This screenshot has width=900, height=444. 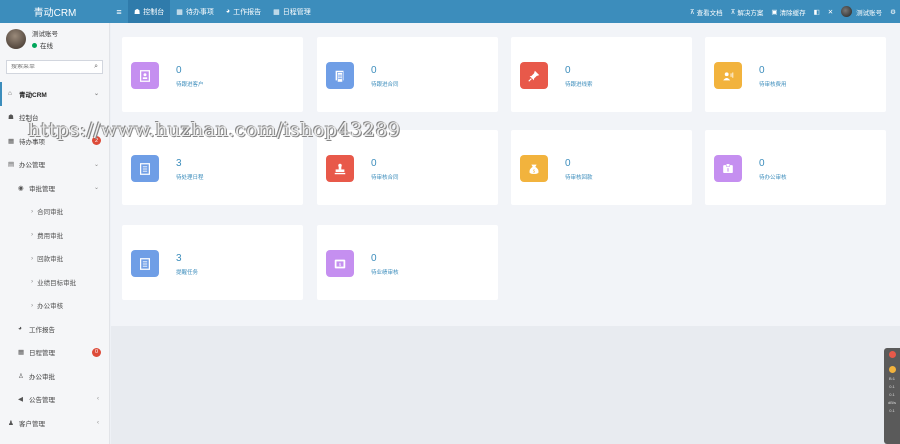 I want to click on users-icon: ♟, so click(x=11, y=423).